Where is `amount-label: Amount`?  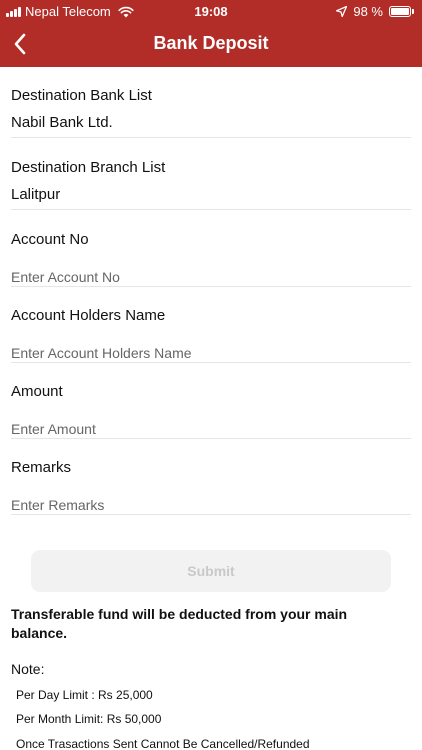
amount-label: Amount is located at coordinates (37, 391).